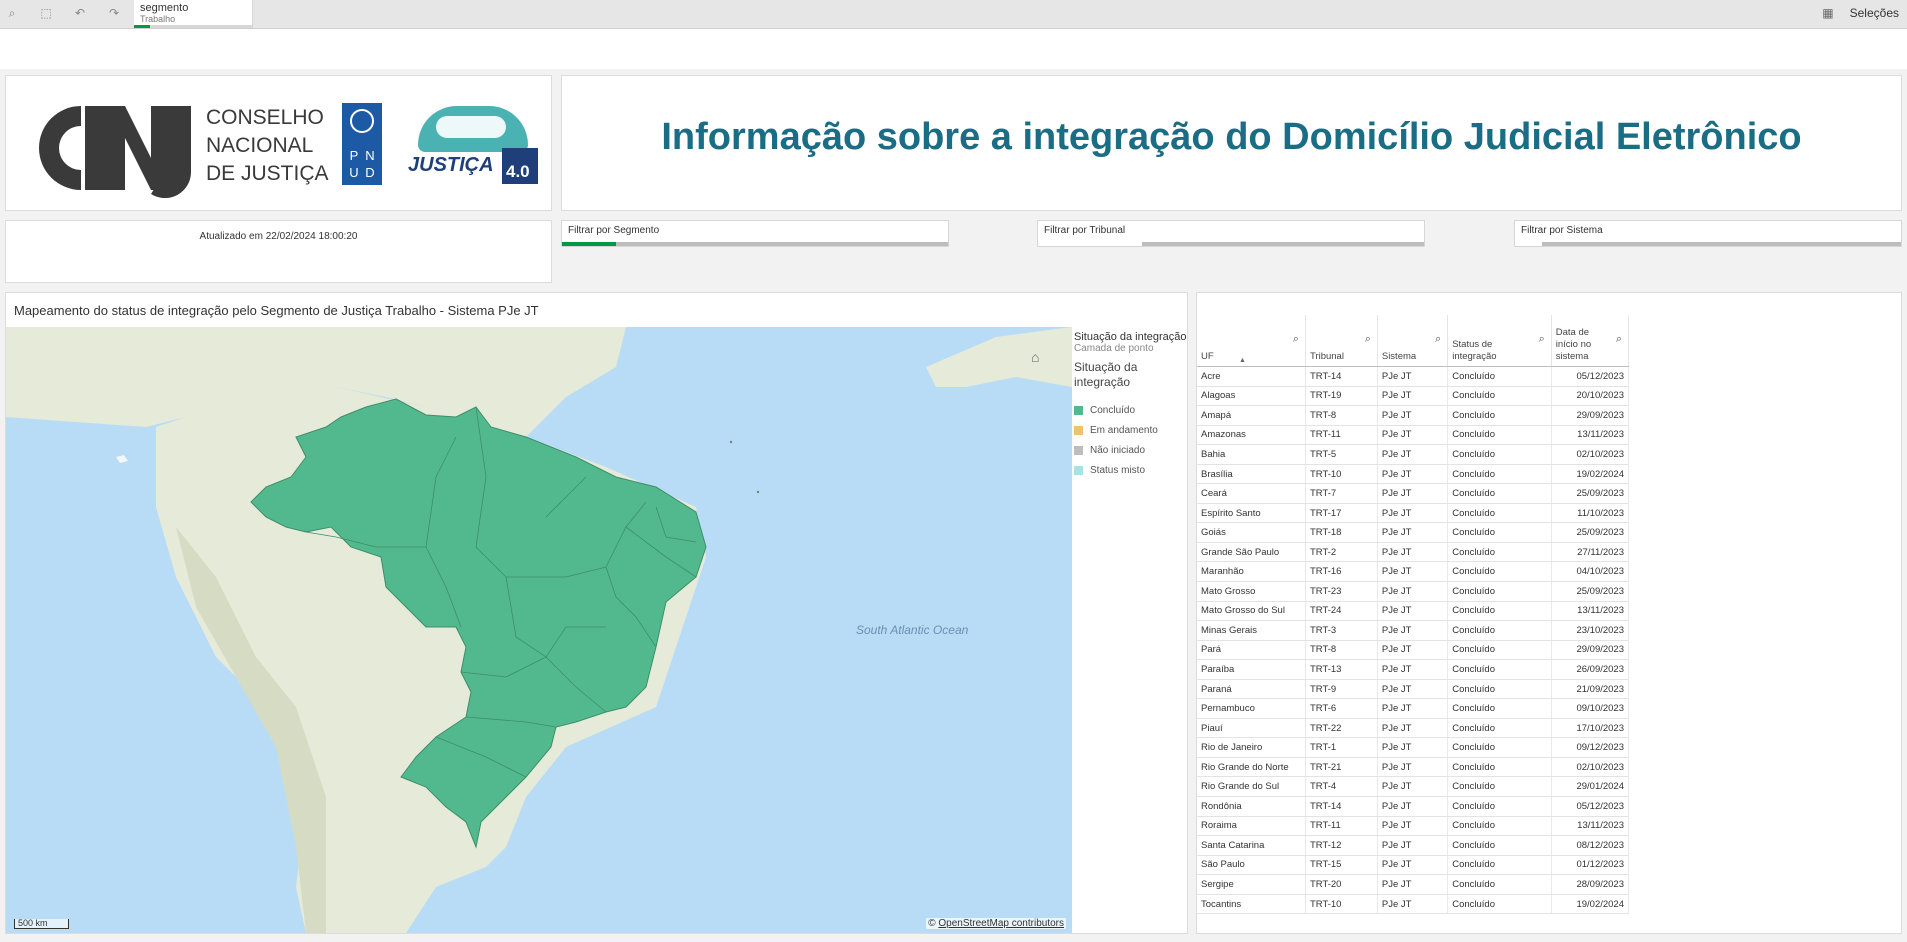 This screenshot has height=942, width=1907. Describe the element at coordinates (1590, 376) in the screenshot. I see `table-cell: 05/12/2023` at that location.